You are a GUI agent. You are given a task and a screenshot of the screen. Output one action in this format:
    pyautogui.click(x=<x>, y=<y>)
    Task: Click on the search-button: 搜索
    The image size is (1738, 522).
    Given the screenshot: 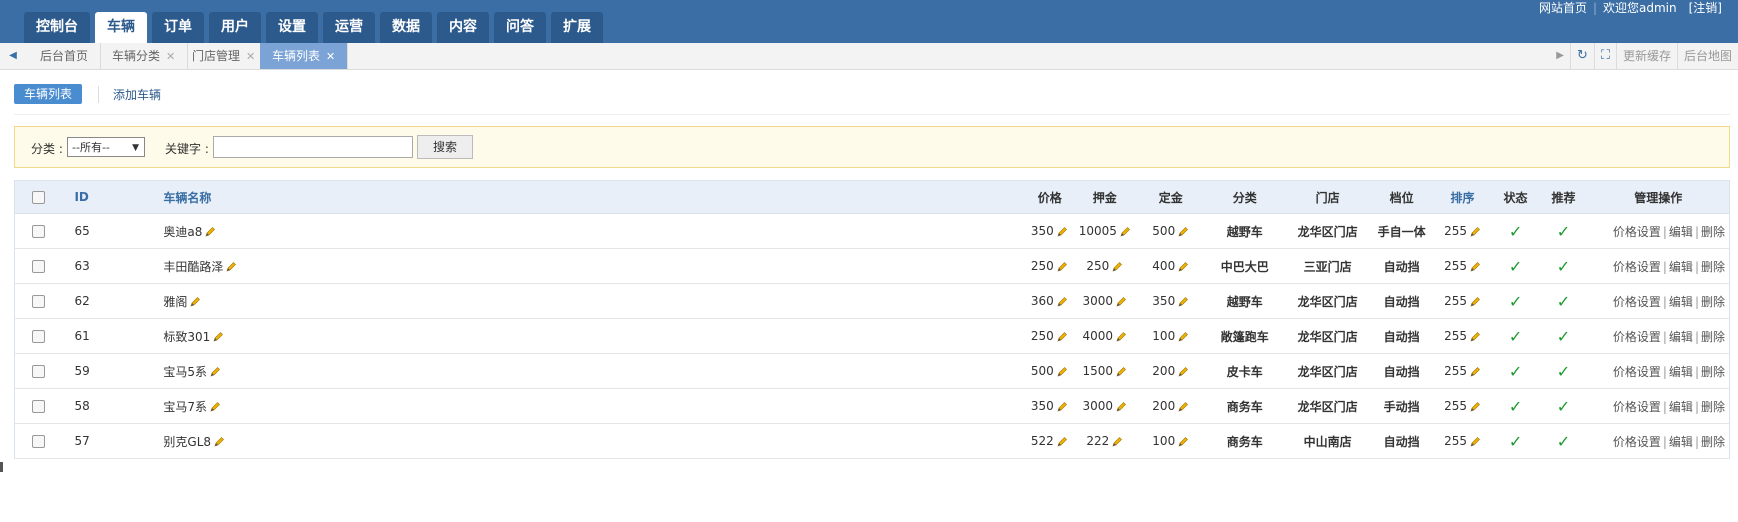 What is the action you would take?
    pyautogui.click(x=445, y=147)
    